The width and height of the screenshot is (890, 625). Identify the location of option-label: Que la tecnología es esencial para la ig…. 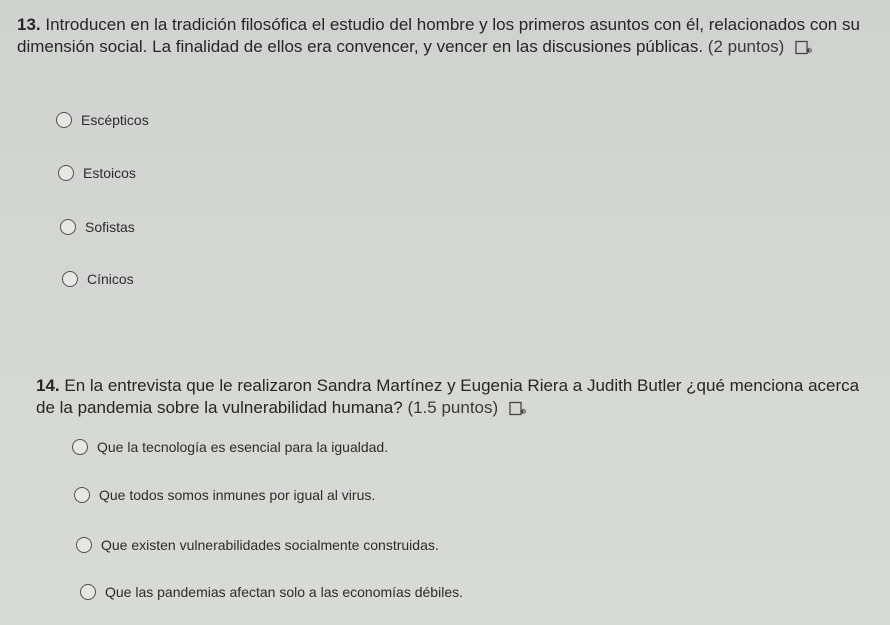
(243, 447).